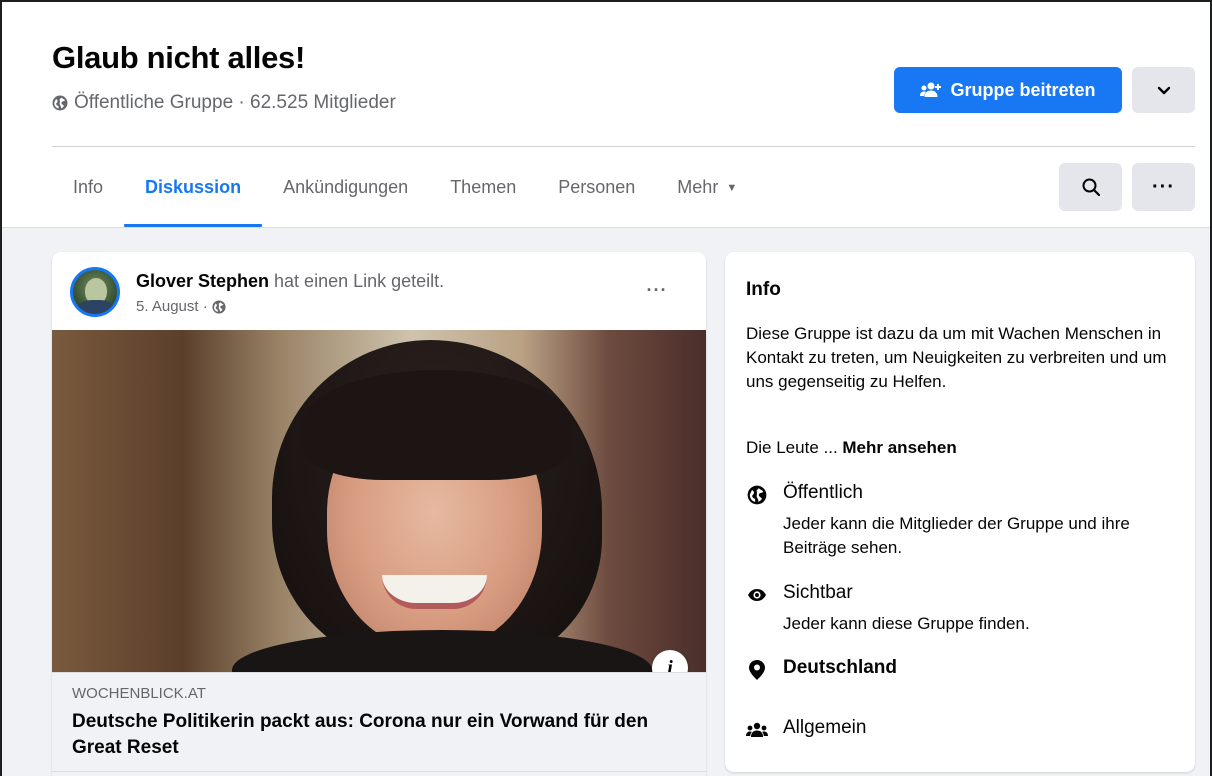  Describe the element at coordinates (763, 289) in the screenshot. I see `info-heading: Info` at that location.